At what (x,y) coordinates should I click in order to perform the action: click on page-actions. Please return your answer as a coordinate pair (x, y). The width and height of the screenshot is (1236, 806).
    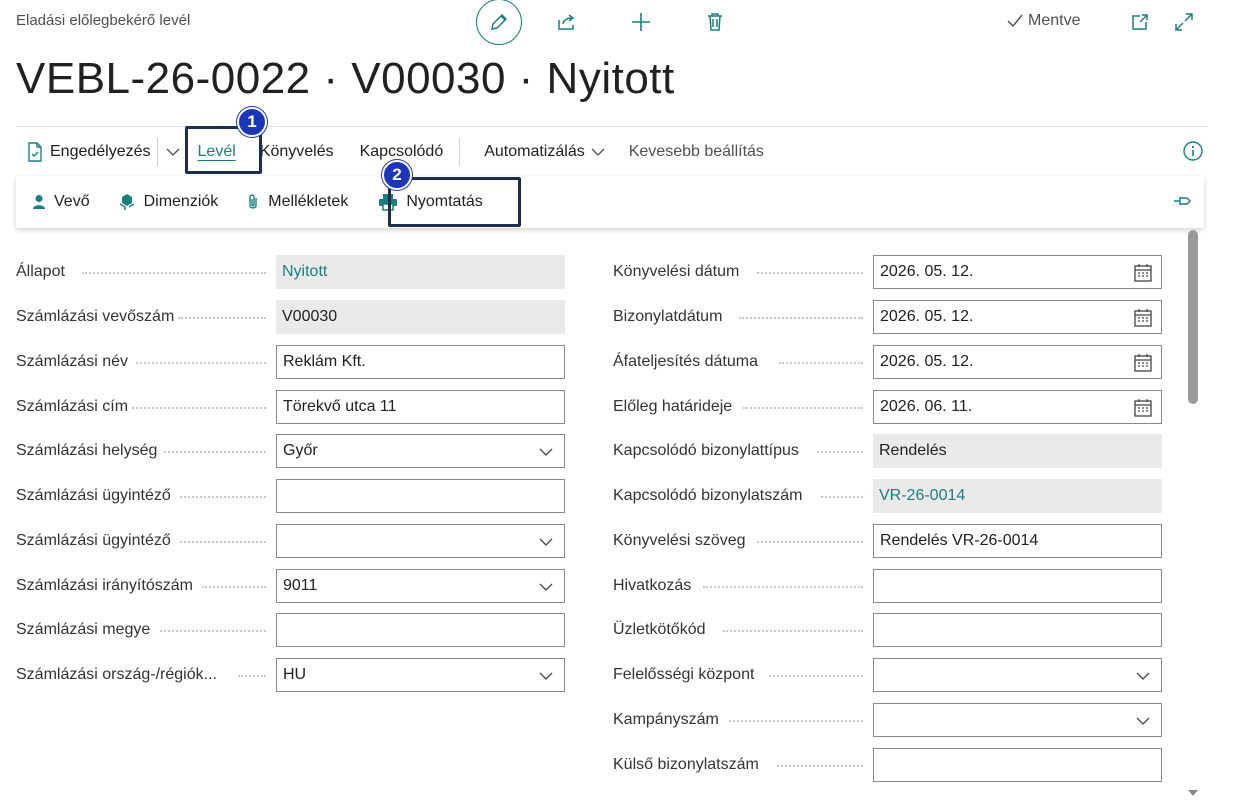
    Looking at the image, I should click on (620, 22).